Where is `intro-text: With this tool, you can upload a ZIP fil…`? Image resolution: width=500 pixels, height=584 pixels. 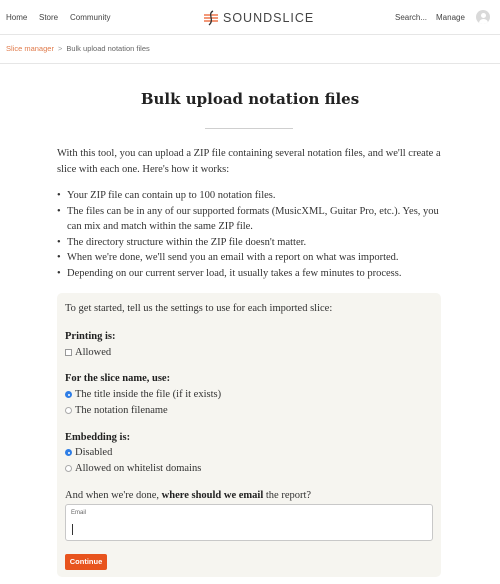 intro-text: With this tool, you can upload a ZIP fil… is located at coordinates (249, 161).